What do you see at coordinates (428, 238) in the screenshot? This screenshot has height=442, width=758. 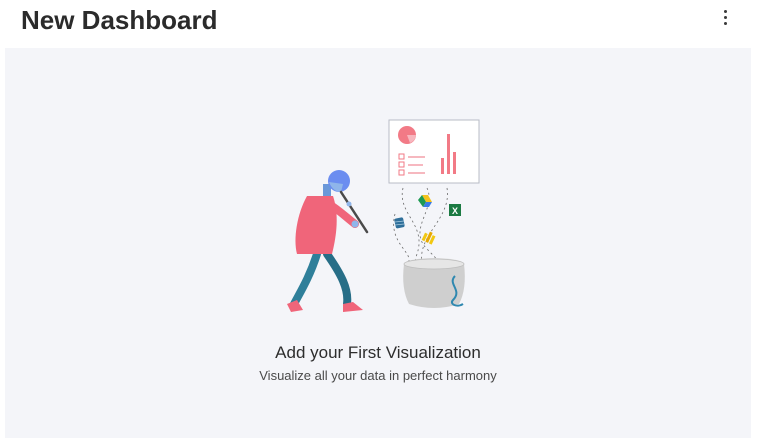 I see `power-bi-icon` at bounding box center [428, 238].